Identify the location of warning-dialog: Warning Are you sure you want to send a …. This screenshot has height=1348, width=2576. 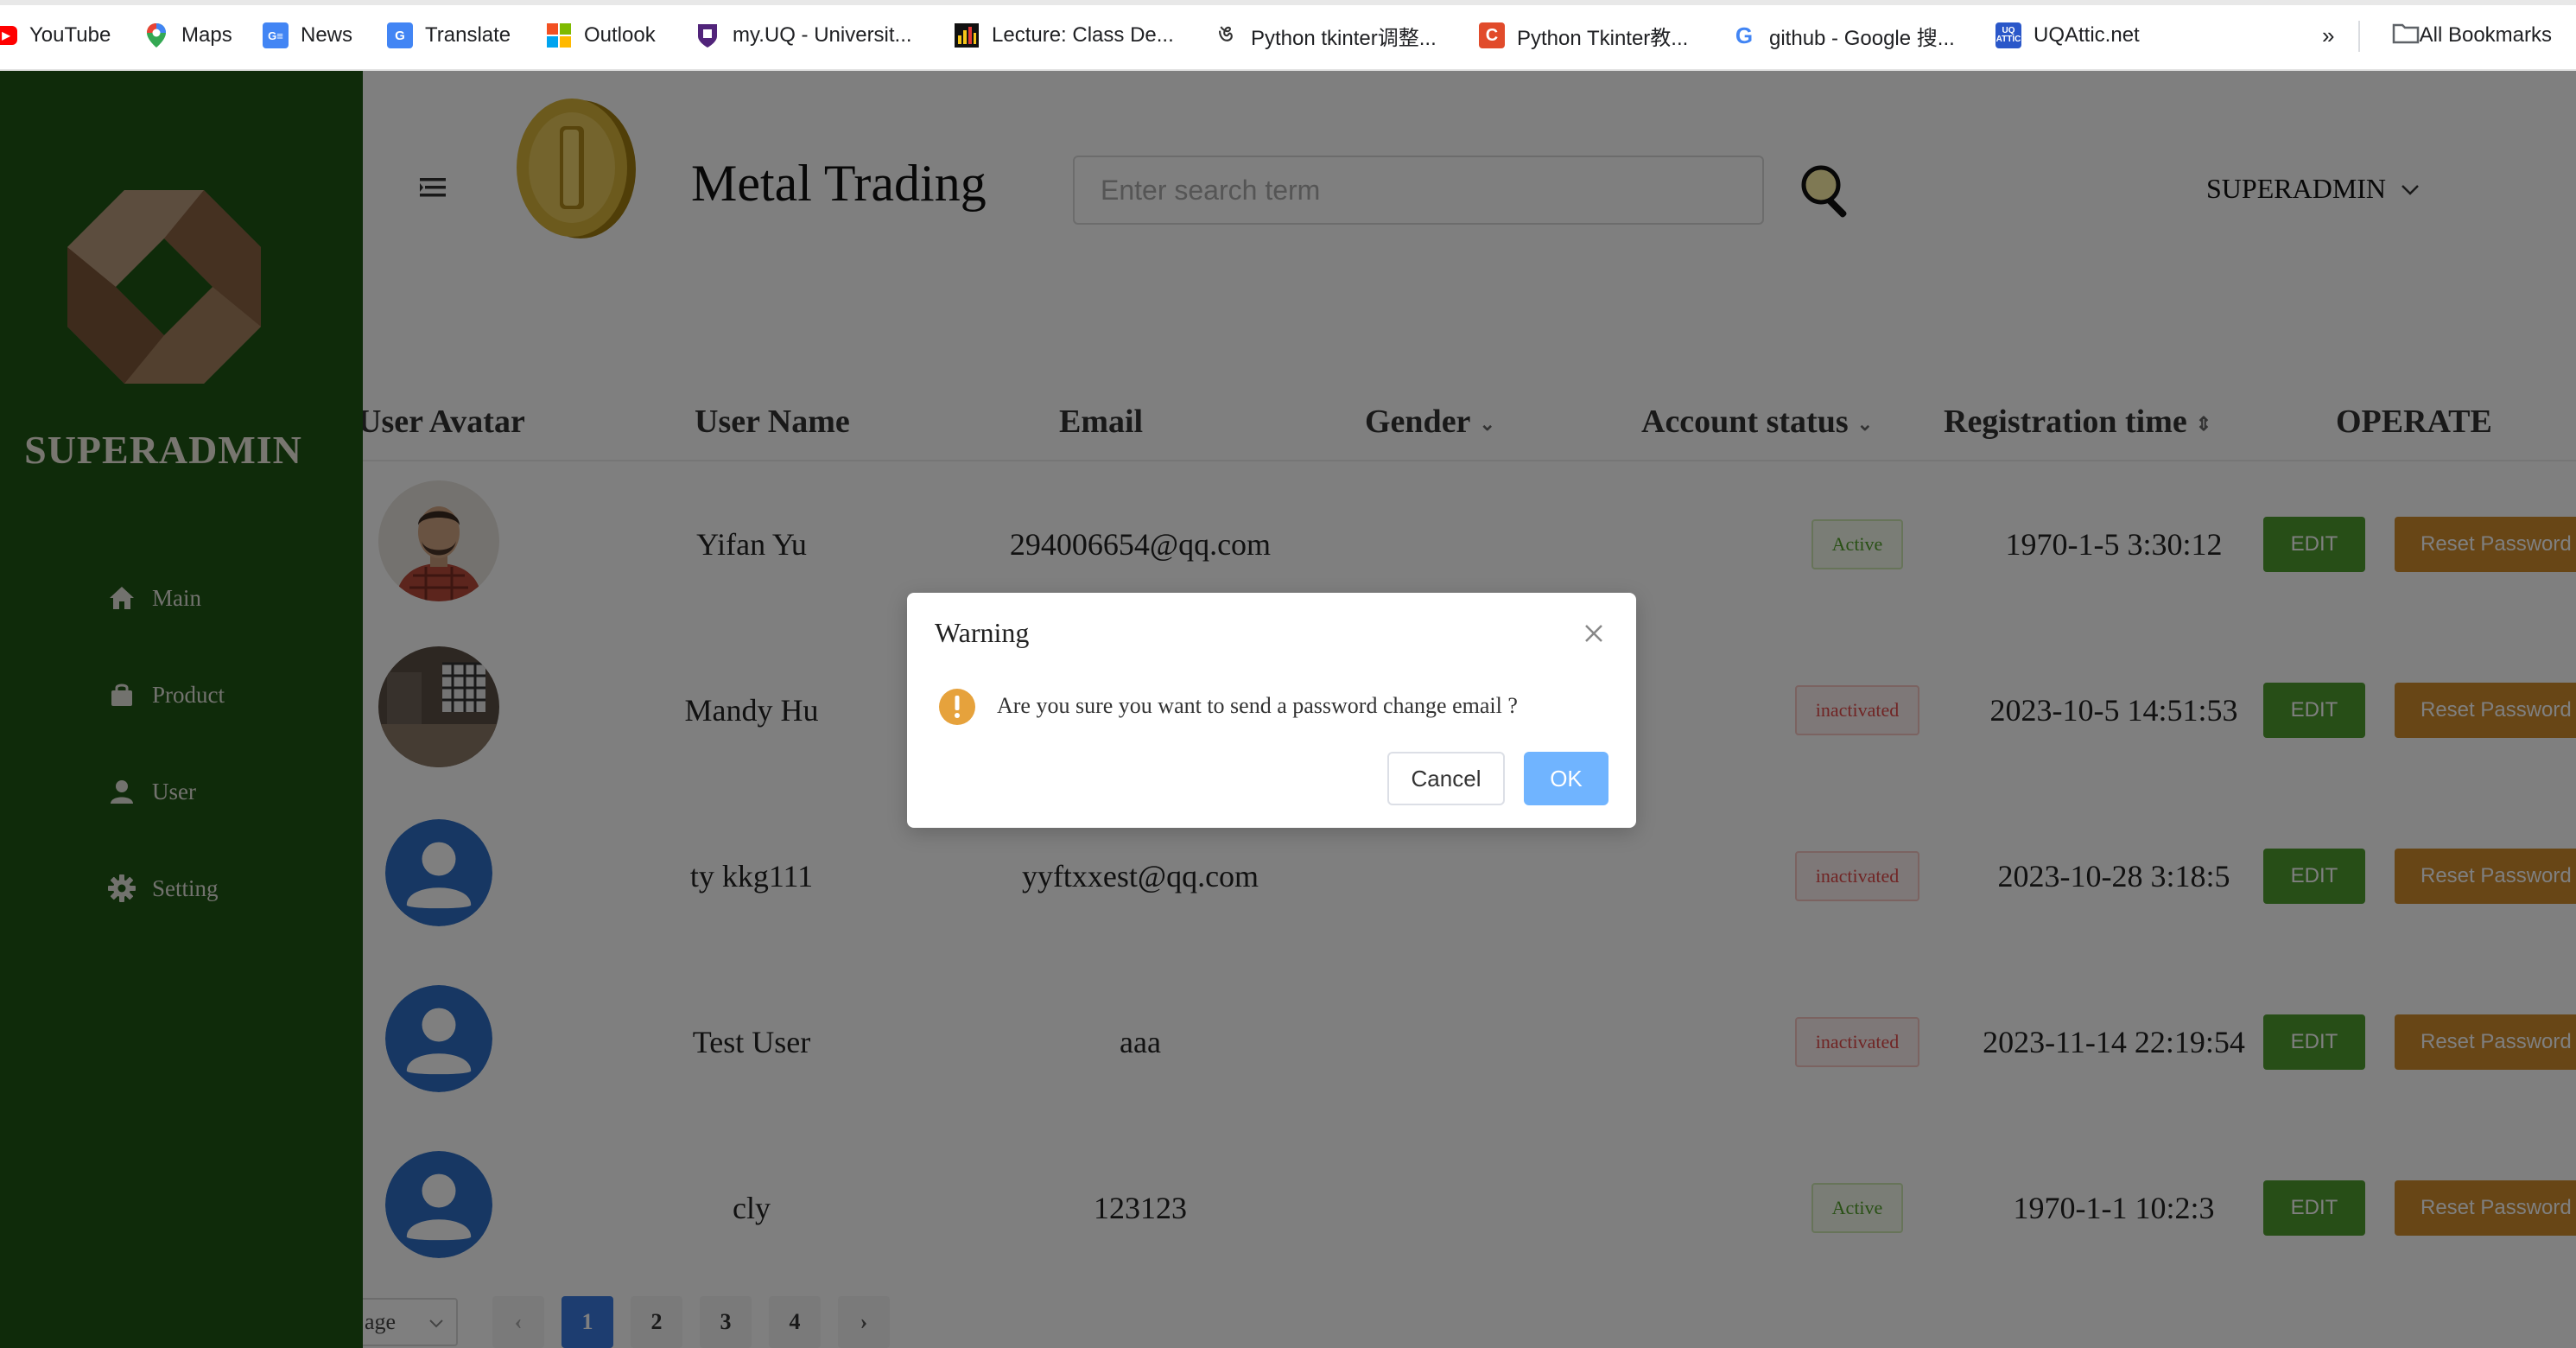
(1271, 710).